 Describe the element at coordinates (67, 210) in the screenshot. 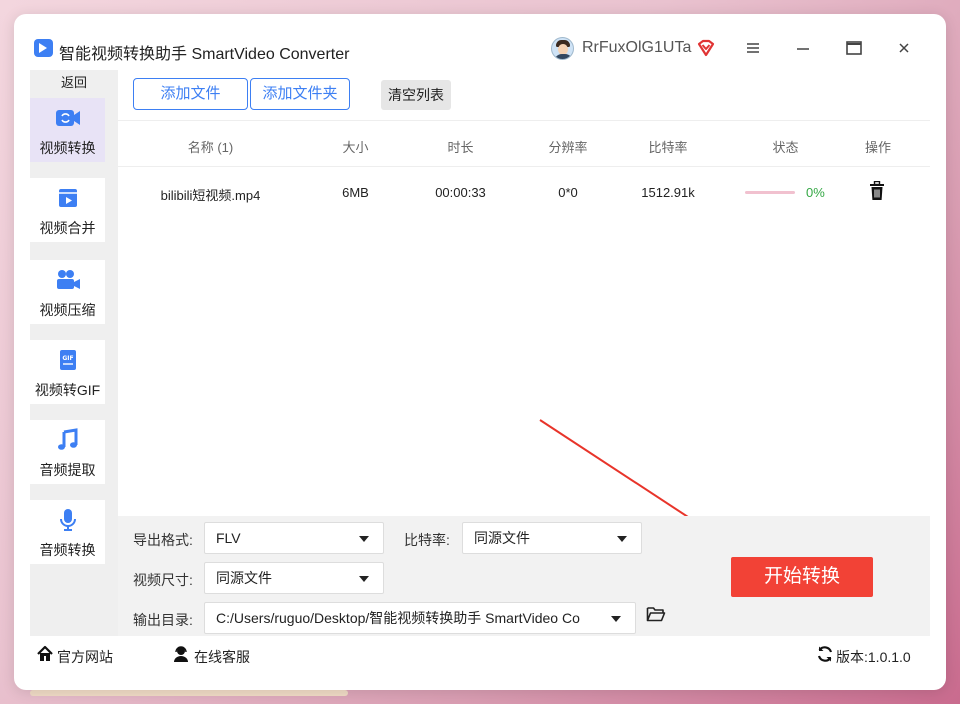

I see `sidebar-item-video-merge: 视频合并` at that location.